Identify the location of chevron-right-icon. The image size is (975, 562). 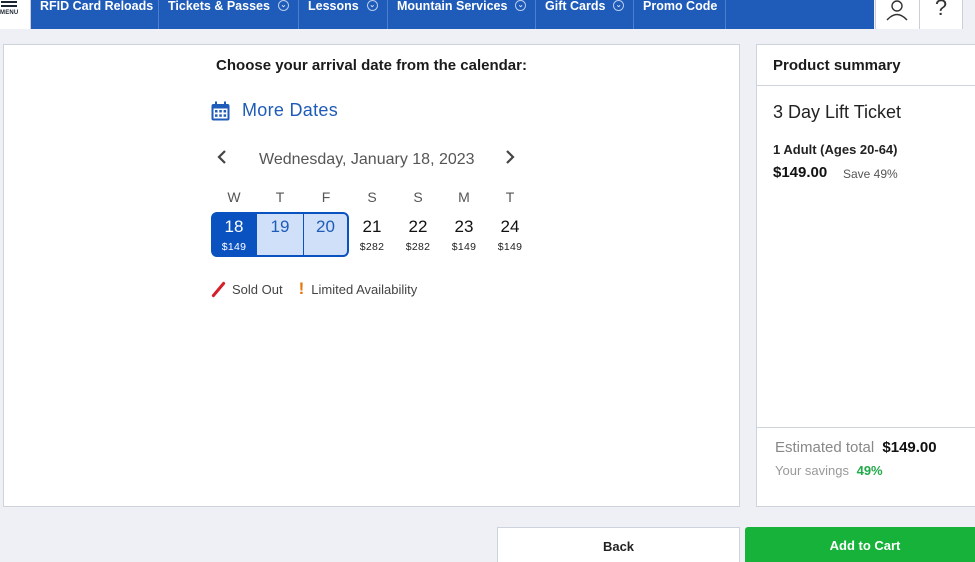
(510, 157).